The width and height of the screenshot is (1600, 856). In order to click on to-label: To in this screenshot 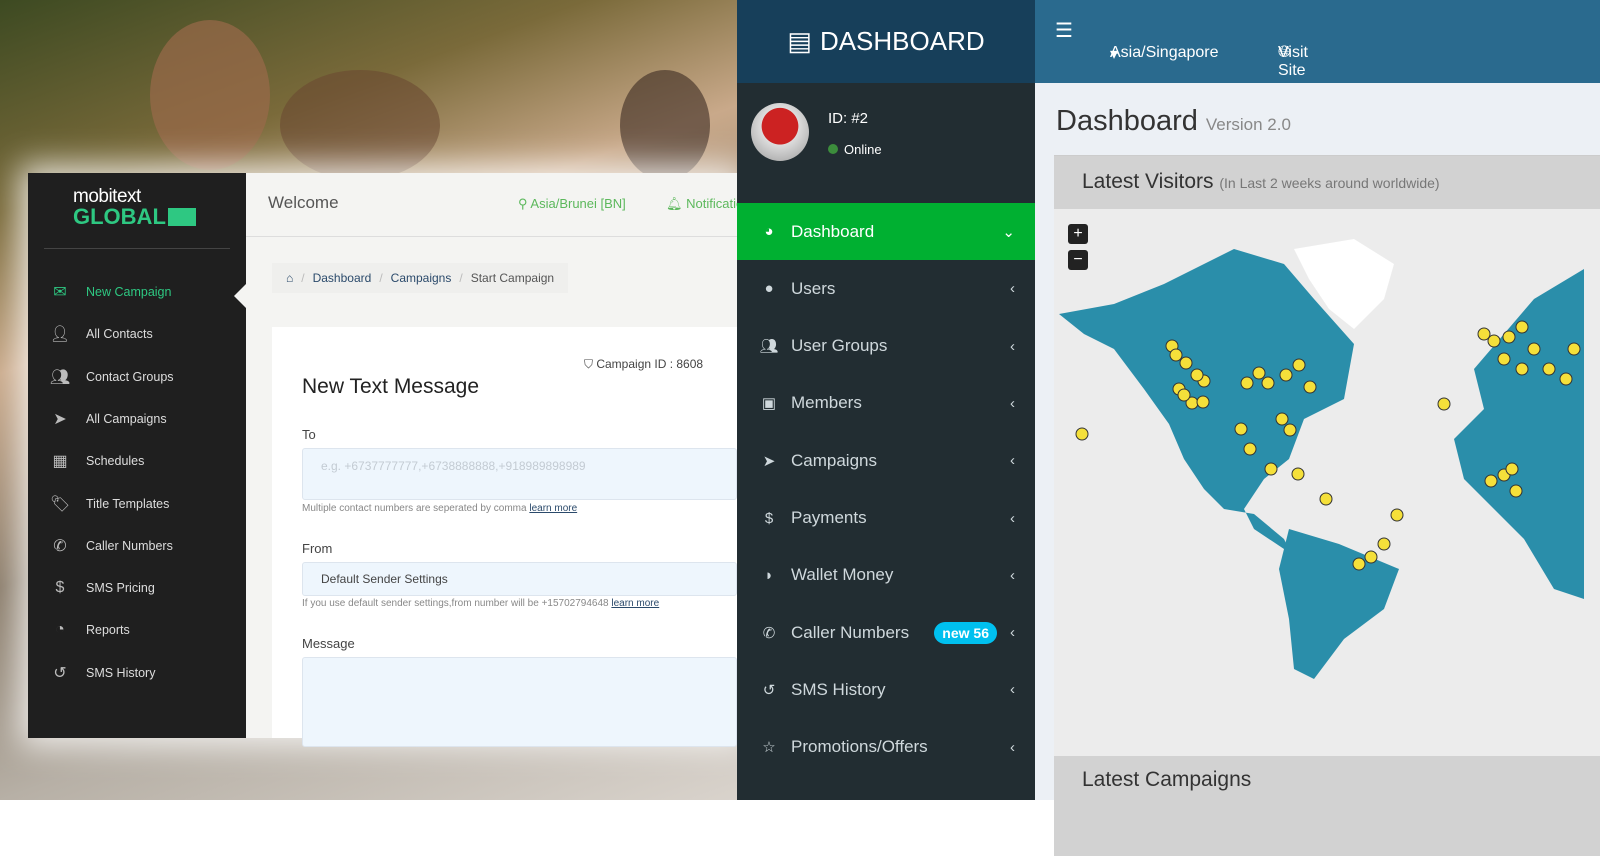, I will do `click(309, 434)`.